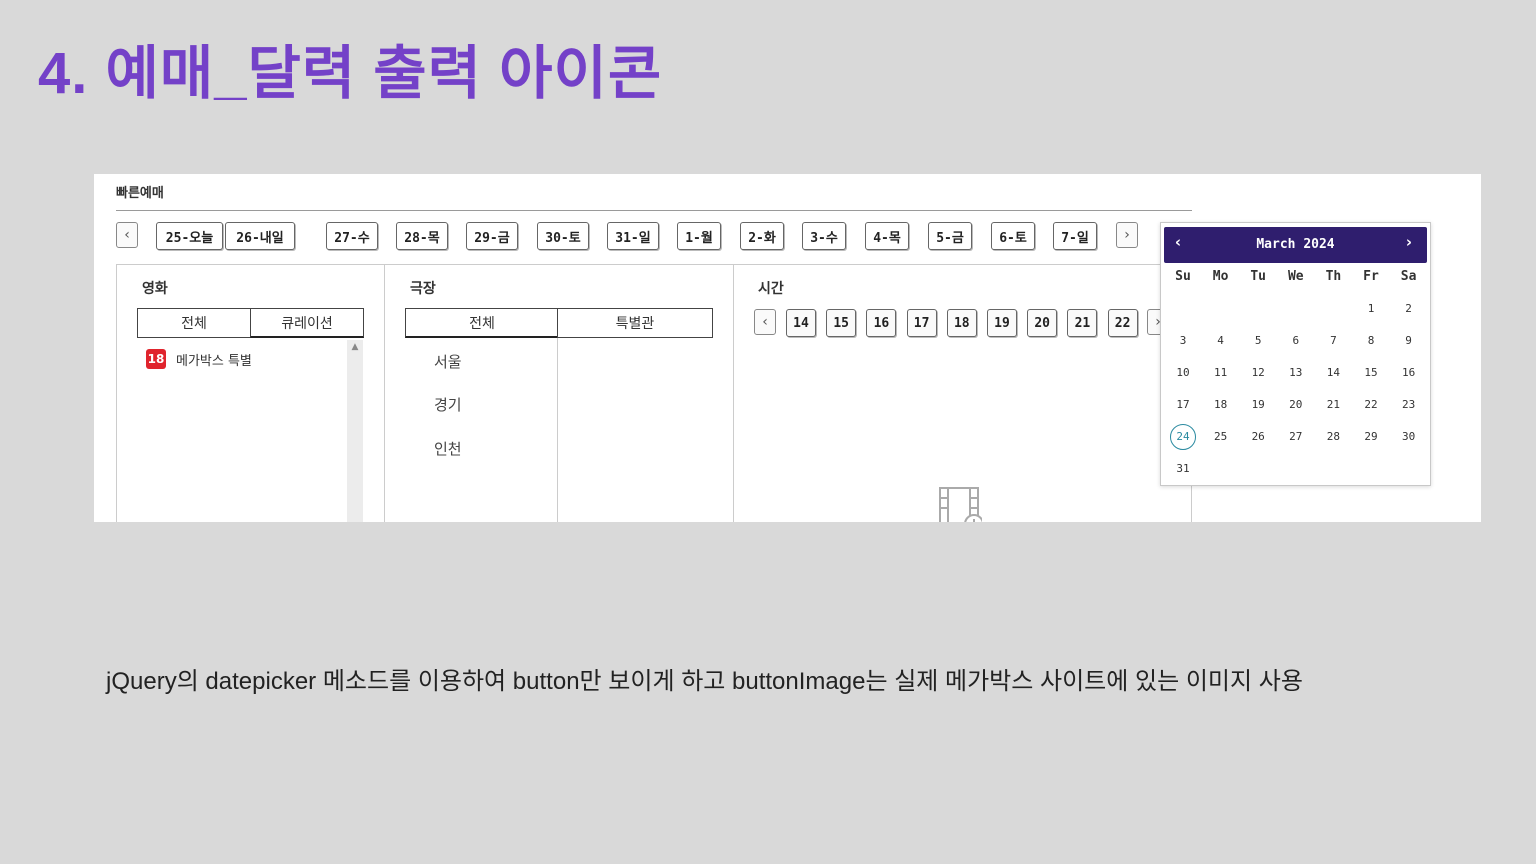 Image resolution: width=1536 pixels, height=864 pixels. I want to click on quick-booking-title: 빠른예매, so click(140, 193).